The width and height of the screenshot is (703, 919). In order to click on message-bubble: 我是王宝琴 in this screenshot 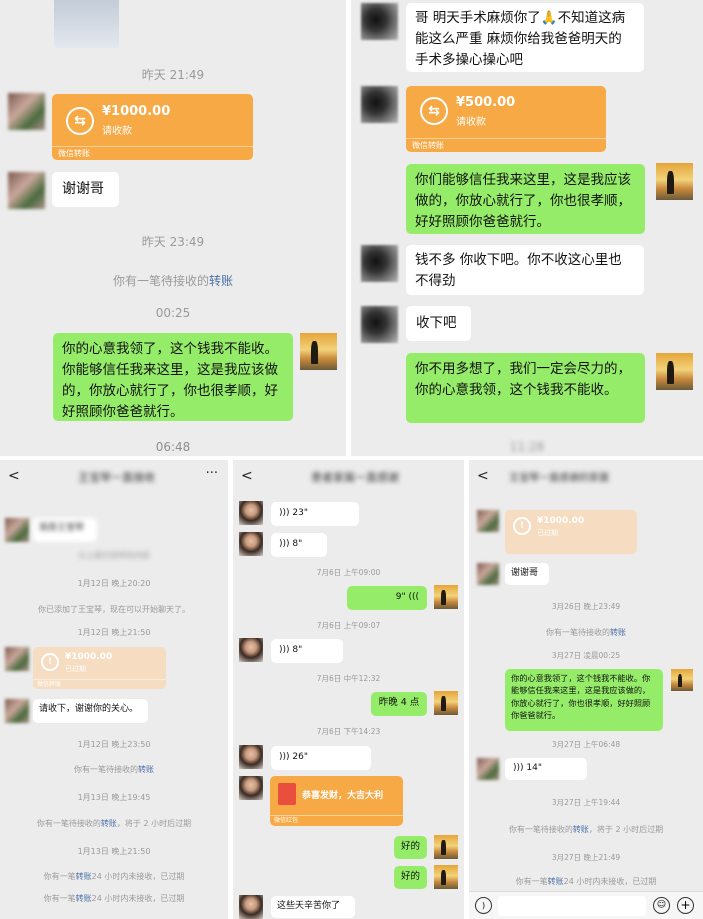, I will do `click(65, 530)`.